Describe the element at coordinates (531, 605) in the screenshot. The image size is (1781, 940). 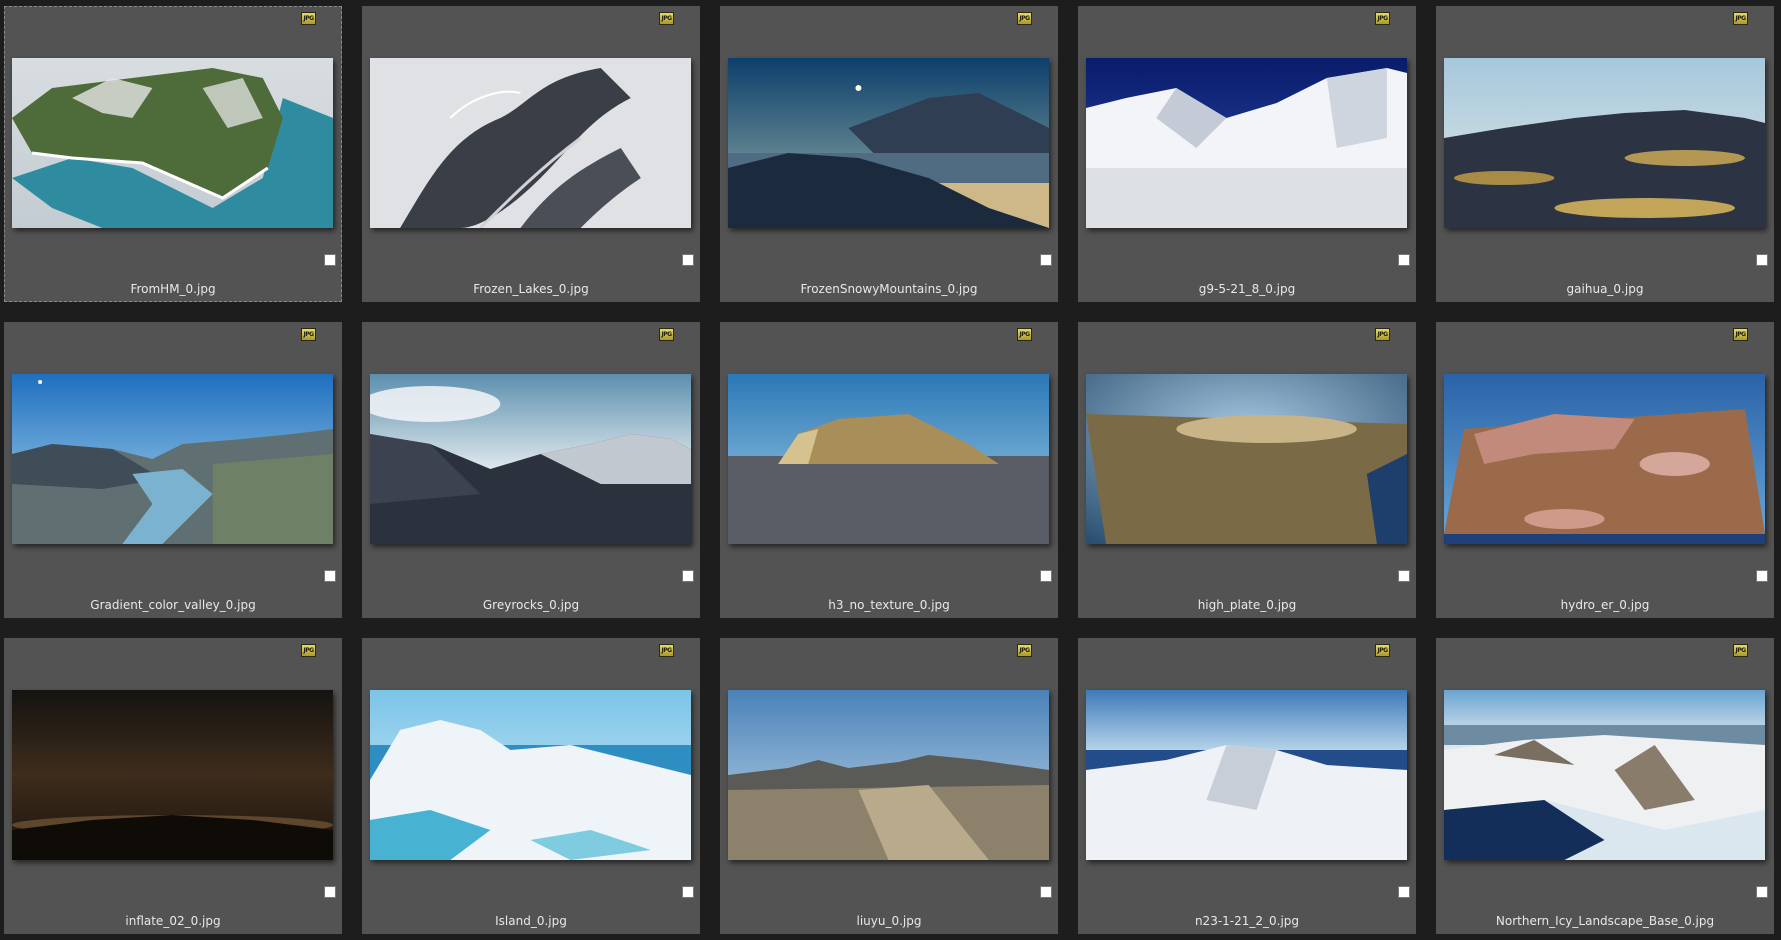
I see `file-name: Greyrocks_0.jpg` at that location.